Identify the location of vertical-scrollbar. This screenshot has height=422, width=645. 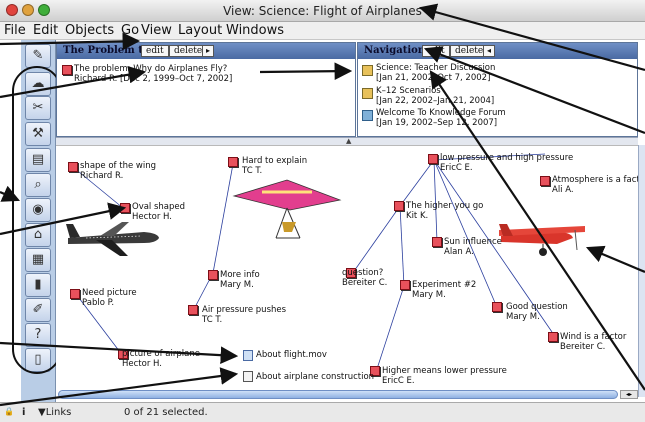
(641, 271).